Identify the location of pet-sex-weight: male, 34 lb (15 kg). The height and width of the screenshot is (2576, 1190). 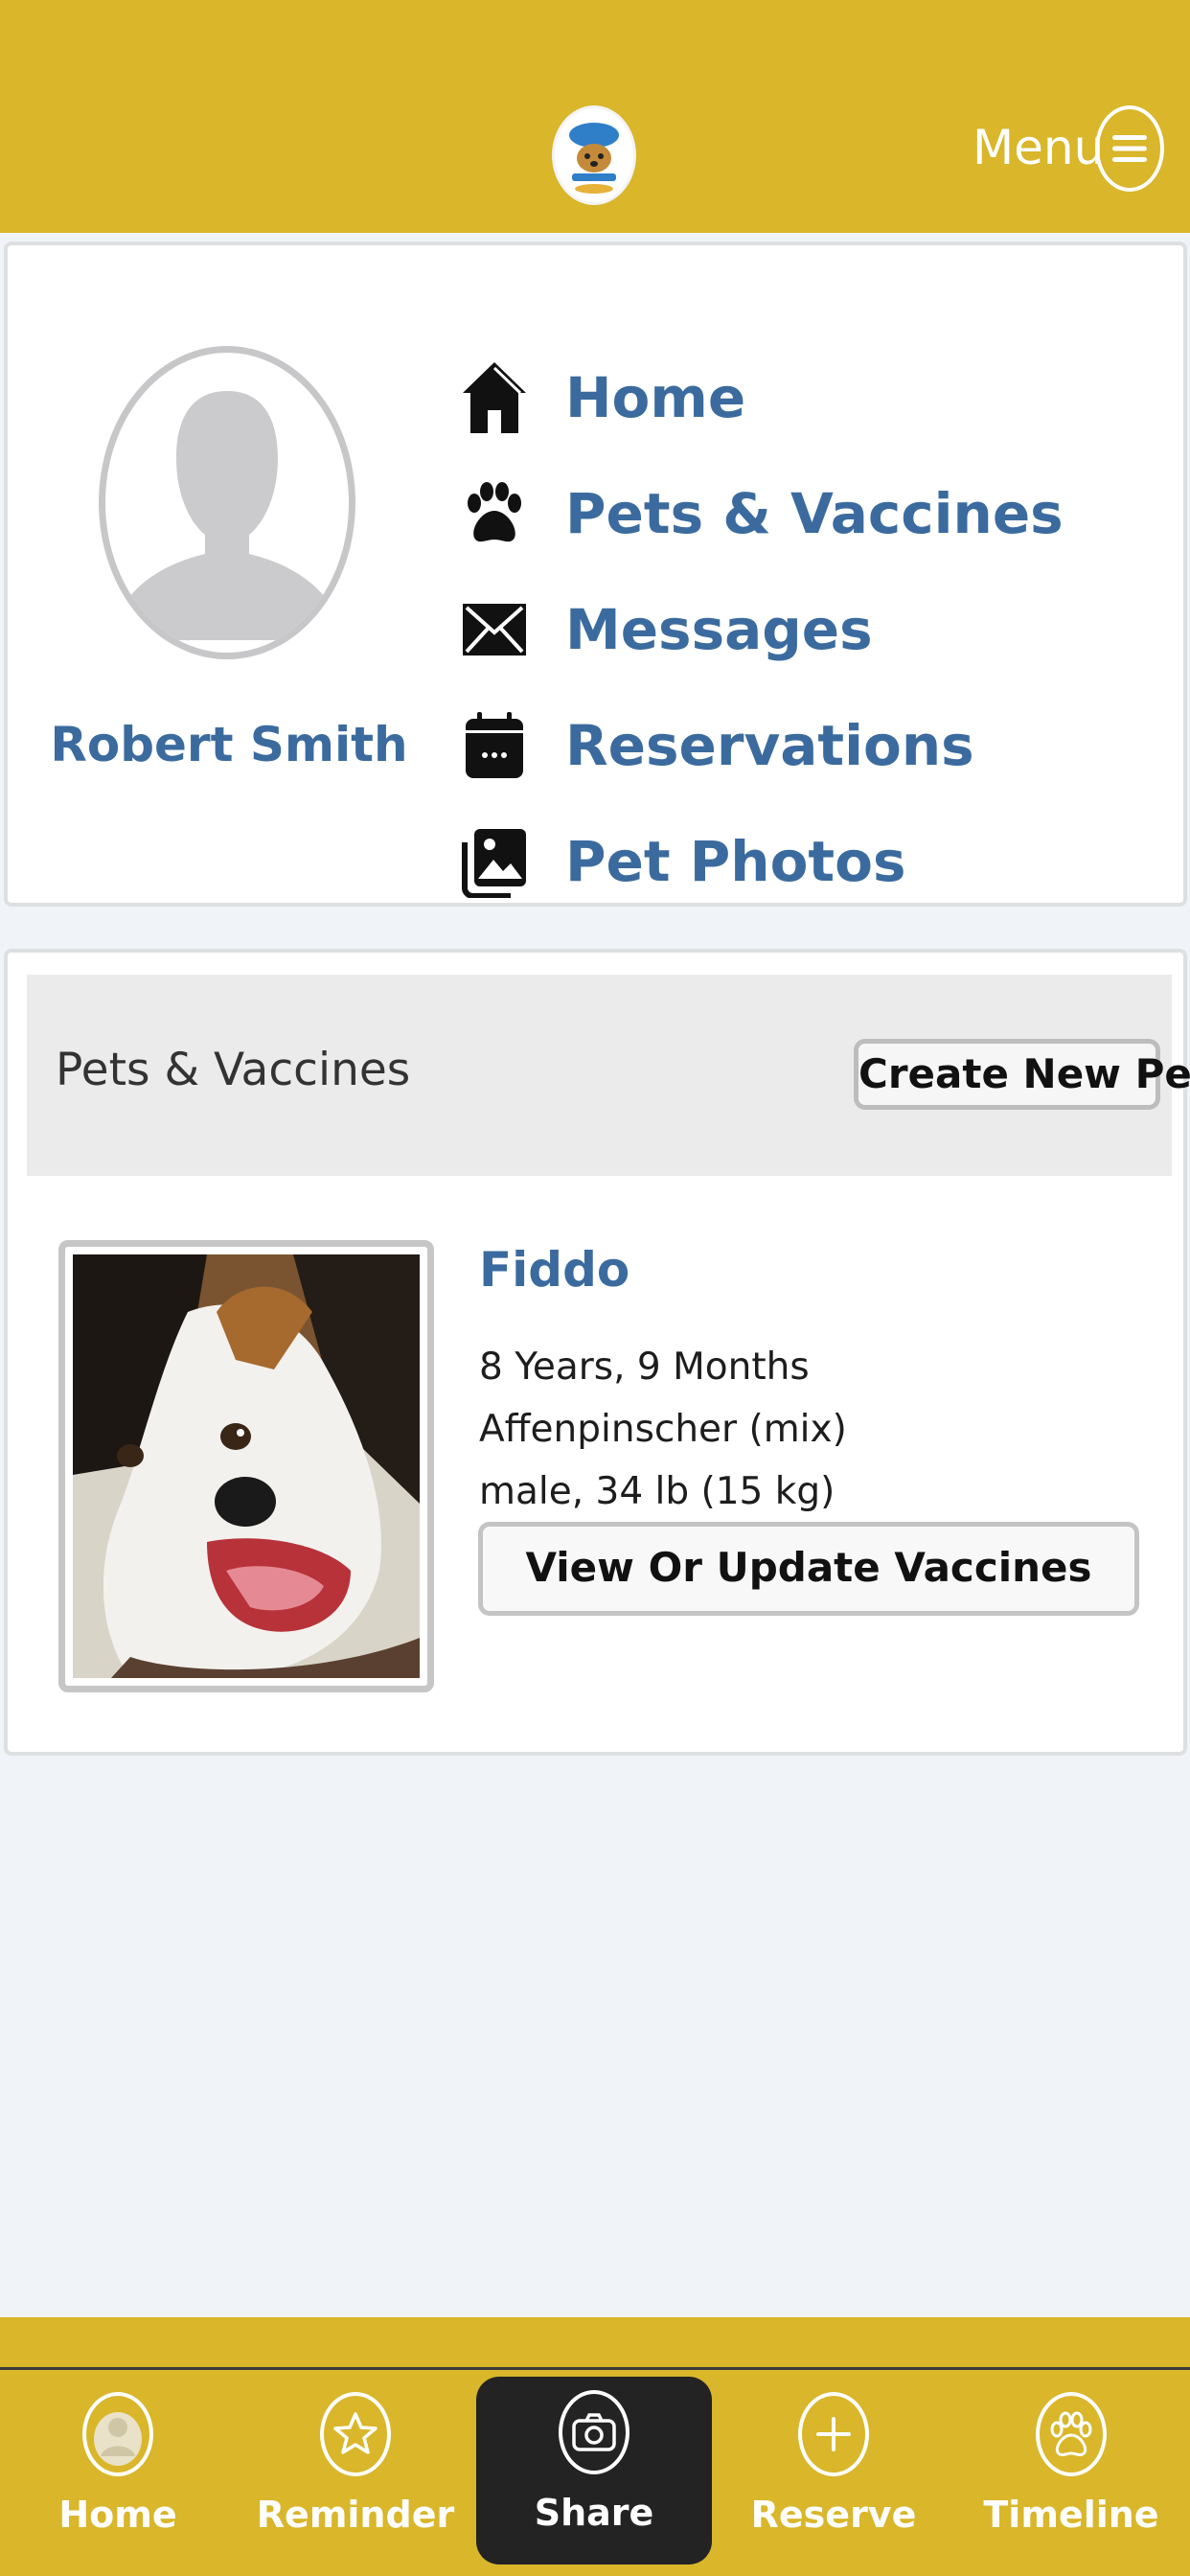
(657, 1491).